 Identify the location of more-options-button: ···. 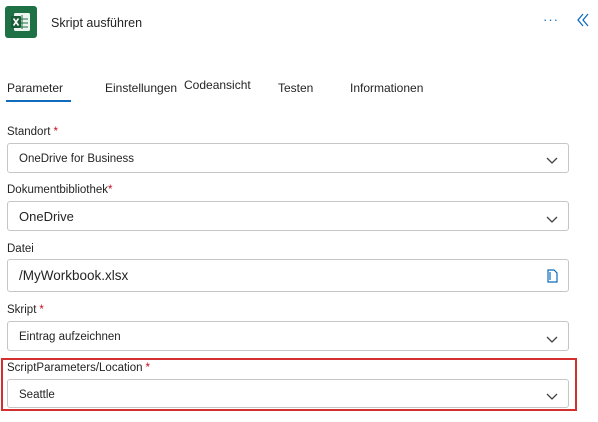
(551, 19).